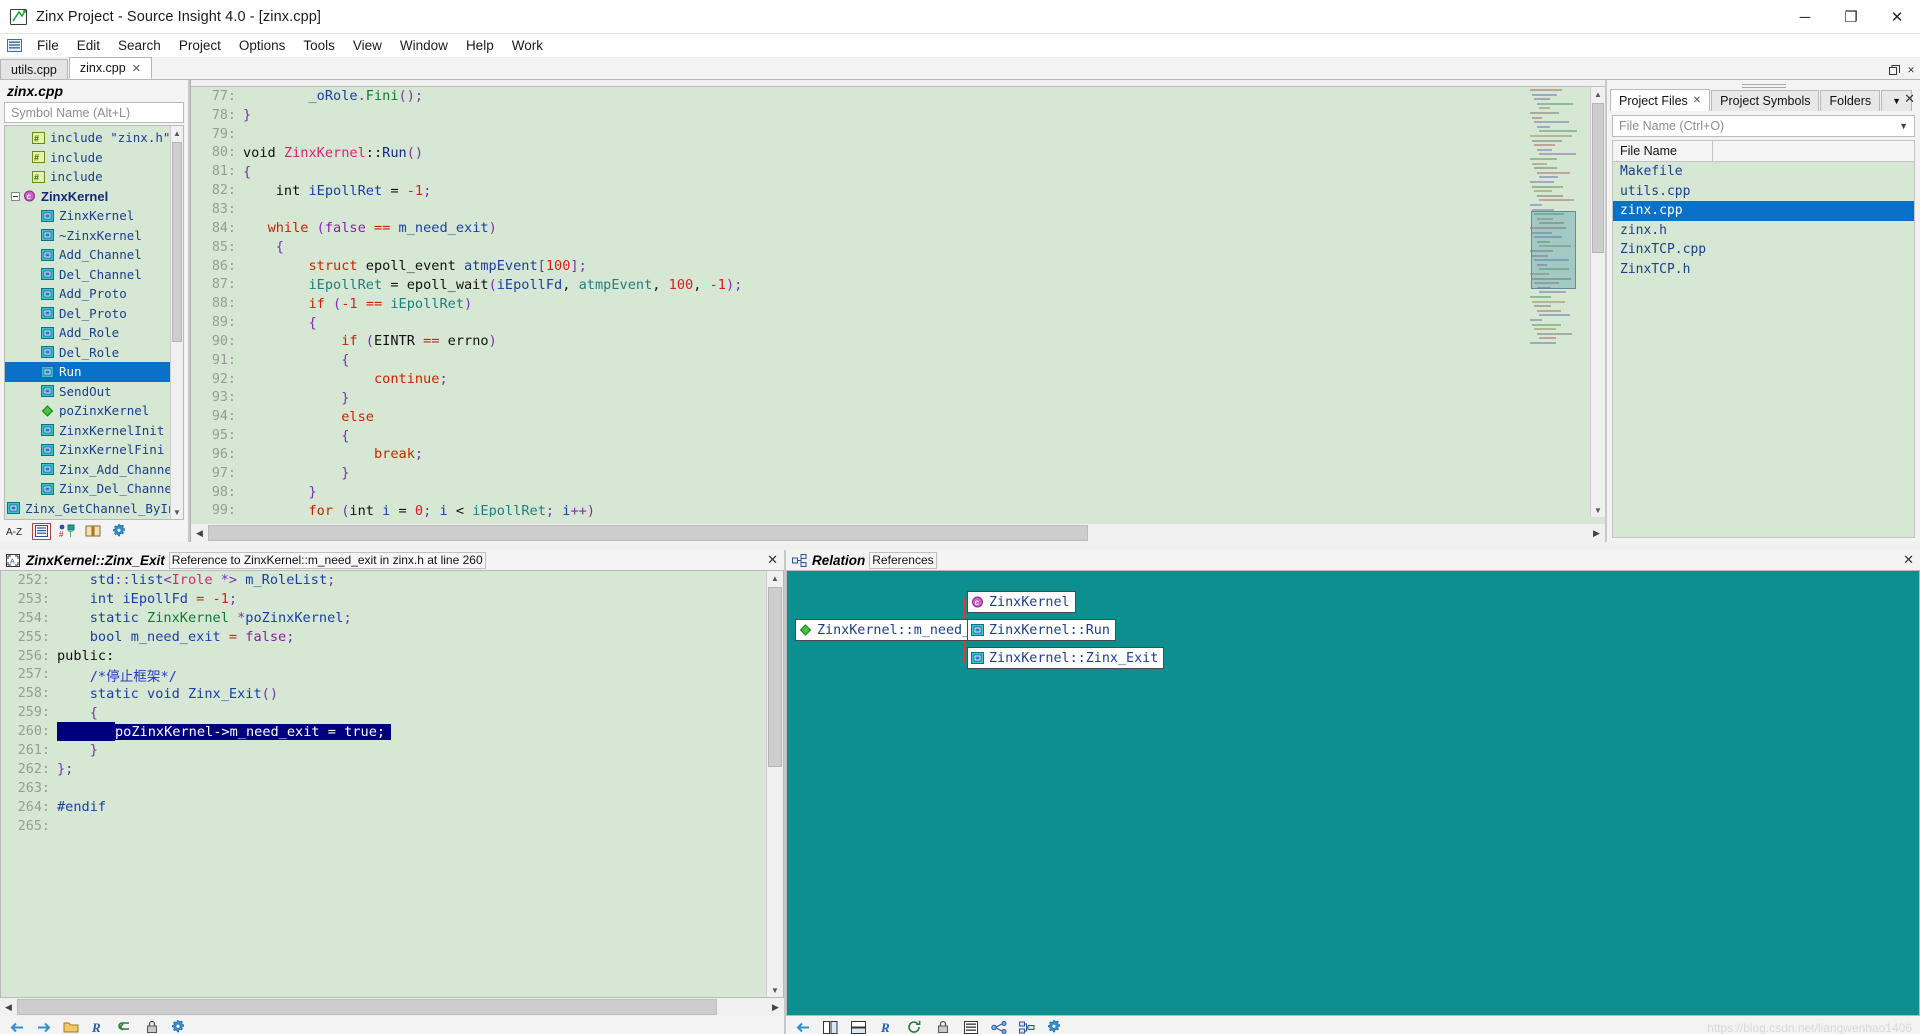 This screenshot has height=1034, width=1920. Describe the element at coordinates (860, 266) in the screenshot. I see `code-line-86: 86: struct epoll_event atmpEvent[100];` at that location.